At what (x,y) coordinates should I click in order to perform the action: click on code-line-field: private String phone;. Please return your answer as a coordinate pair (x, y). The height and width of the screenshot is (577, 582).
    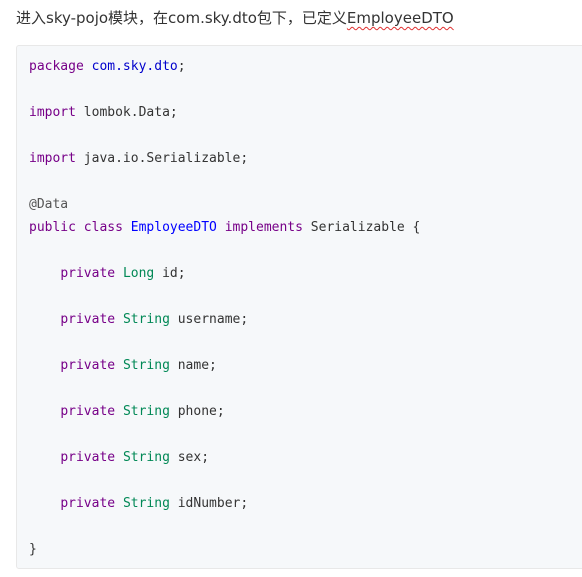
    Looking at the image, I should click on (224, 411).